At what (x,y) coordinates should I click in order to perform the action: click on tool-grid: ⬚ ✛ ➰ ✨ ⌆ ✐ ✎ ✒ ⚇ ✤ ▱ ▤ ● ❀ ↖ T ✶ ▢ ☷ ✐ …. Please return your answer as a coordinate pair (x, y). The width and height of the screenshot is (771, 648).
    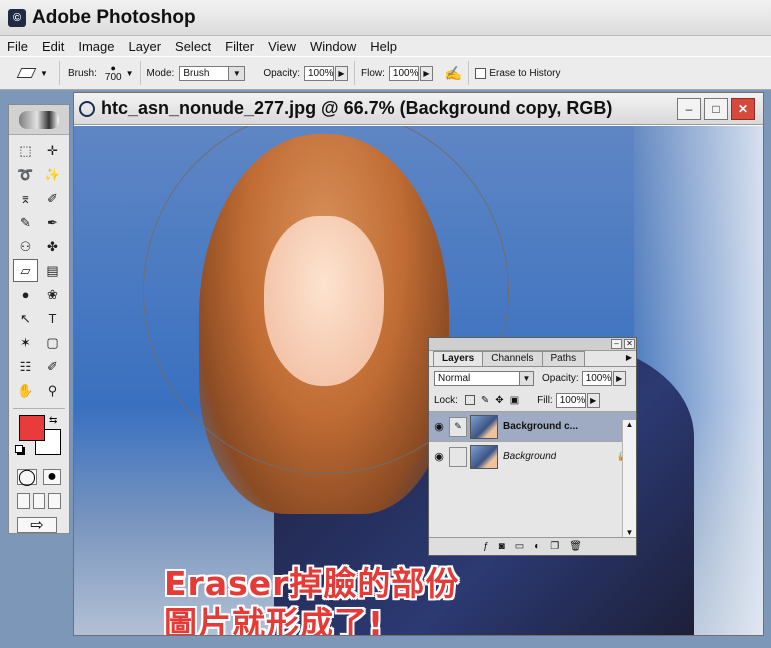
    Looking at the image, I should click on (39, 270).